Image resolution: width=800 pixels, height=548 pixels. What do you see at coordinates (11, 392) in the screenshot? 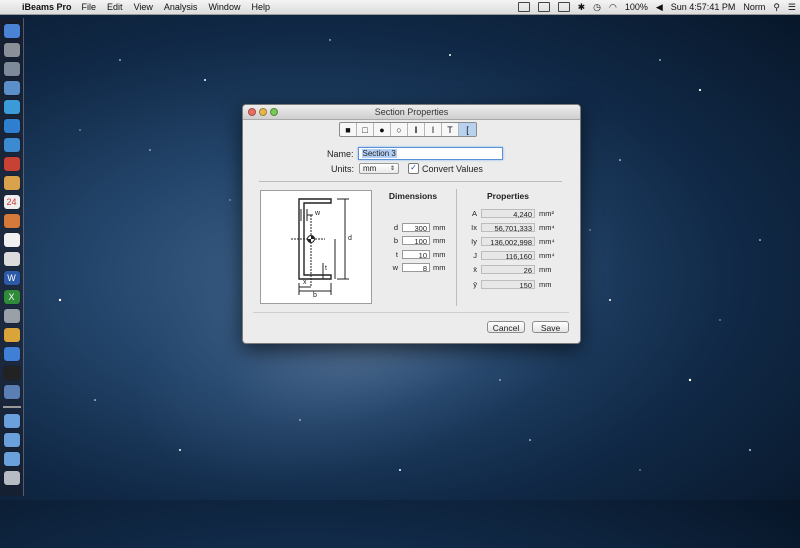
I see `ibeams-icon` at bounding box center [11, 392].